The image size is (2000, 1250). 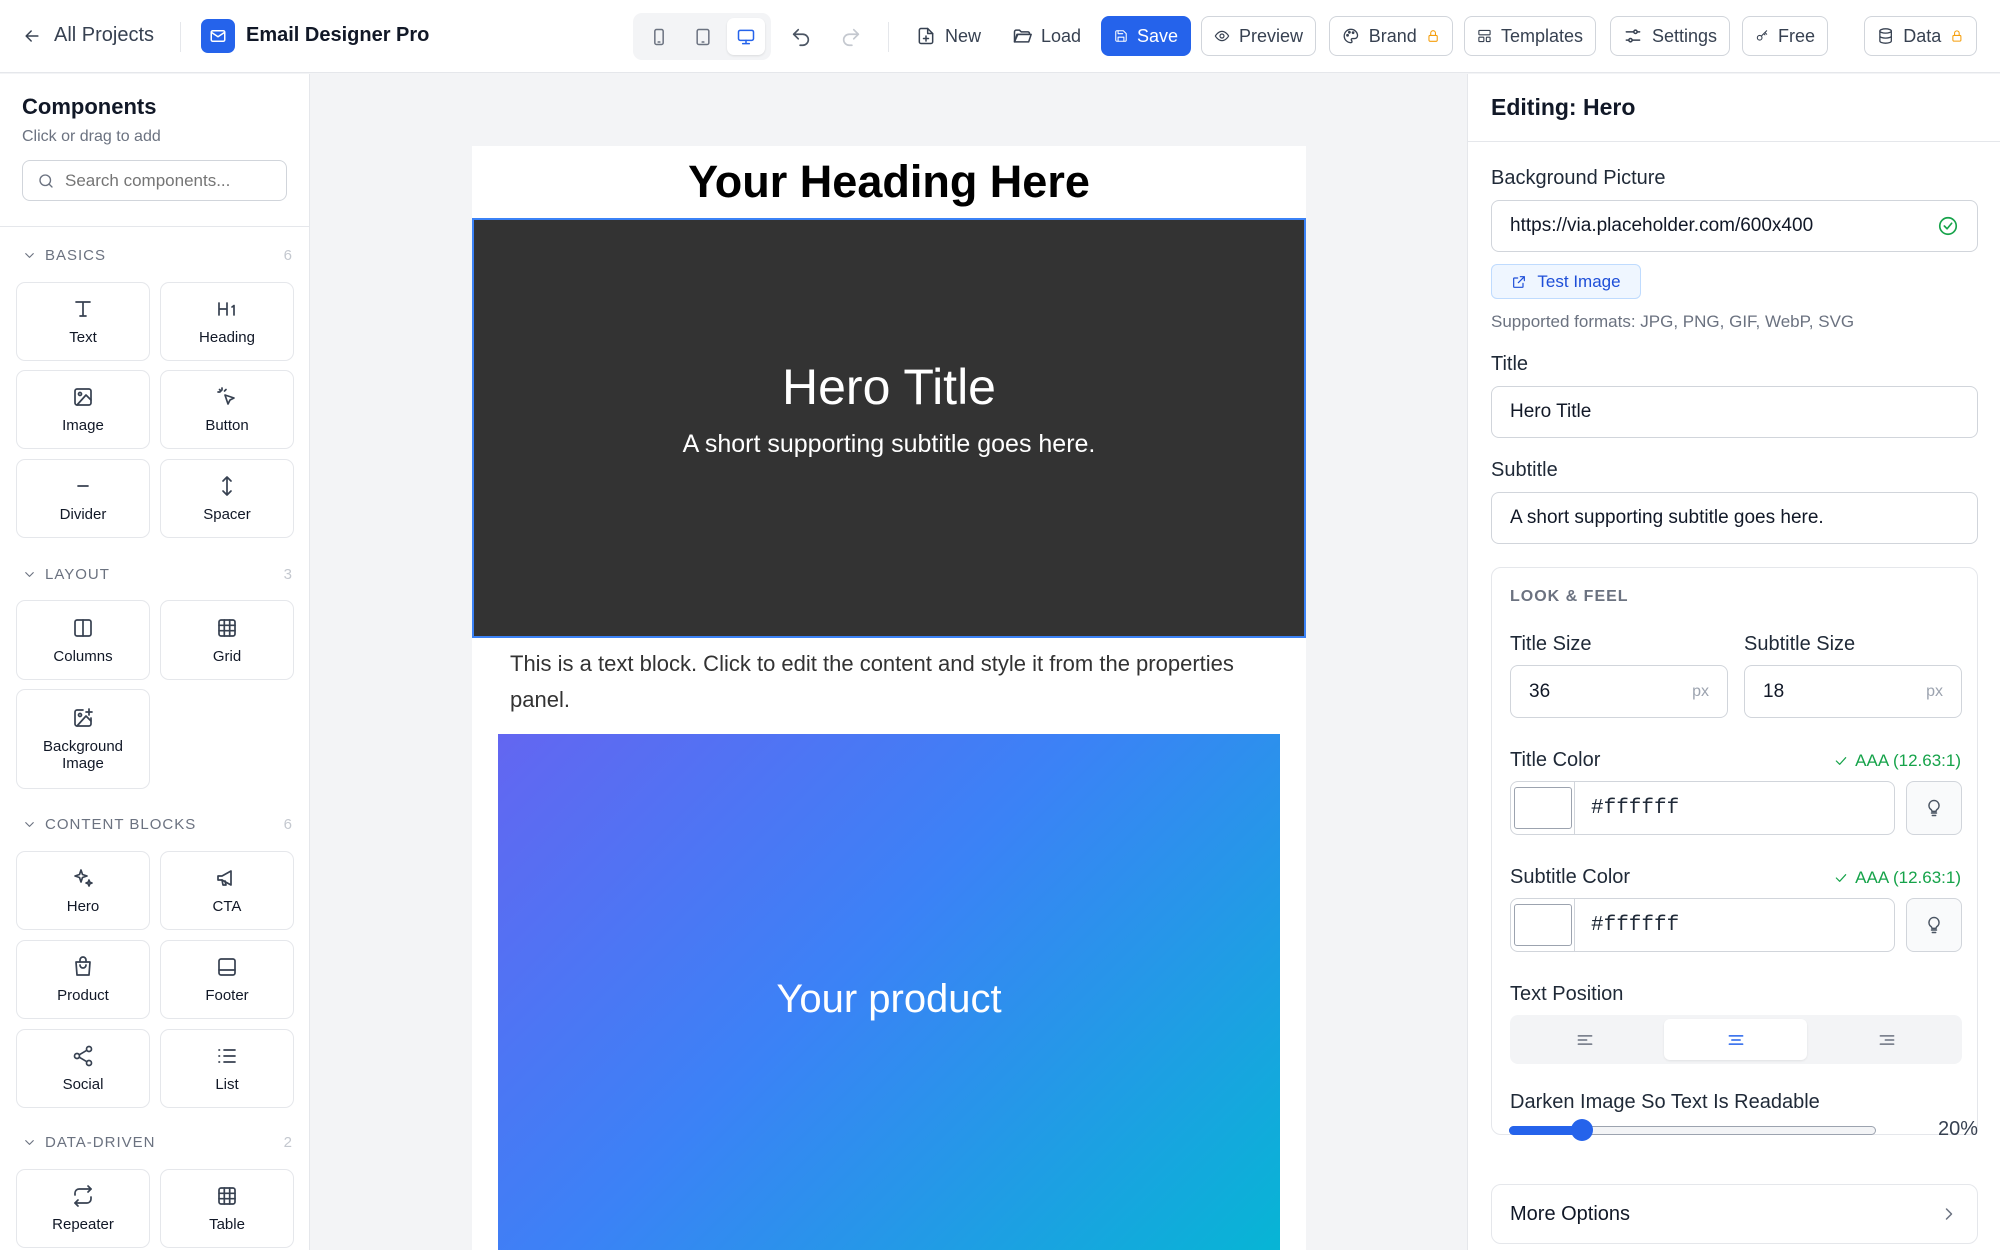 What do you see at coordinates (46, 180) in the screenshot?
I see `search-icon` at bounding box center [46, 180].